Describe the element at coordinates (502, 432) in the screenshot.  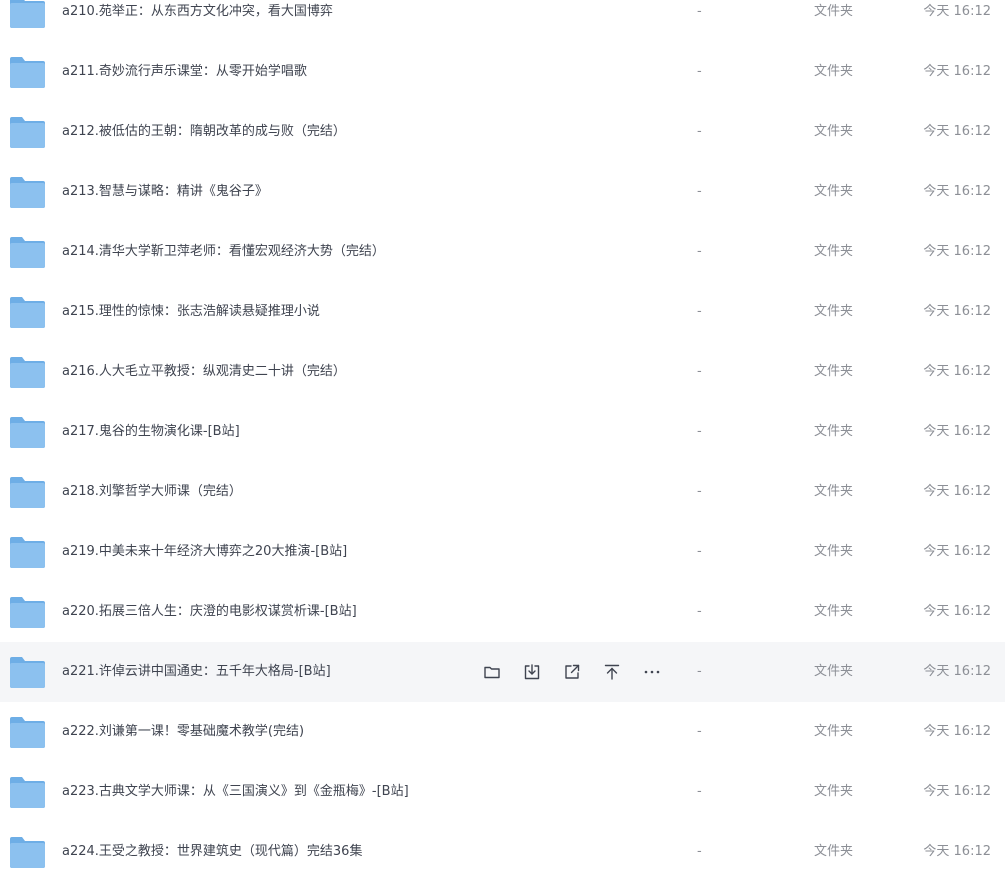
I see `table-row: a217.鬼谷的生物演化课-[B站] - 文件夹 今天 16:12` at that location.